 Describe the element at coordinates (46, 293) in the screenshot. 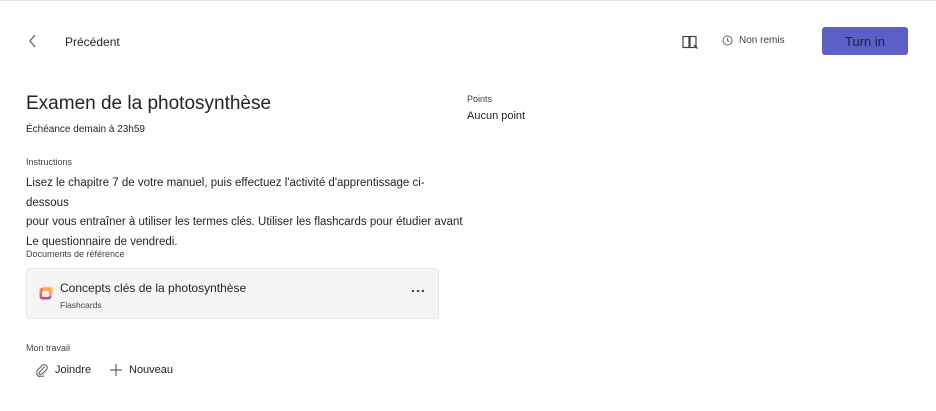

I see `flashcards-app-icon` at that location.